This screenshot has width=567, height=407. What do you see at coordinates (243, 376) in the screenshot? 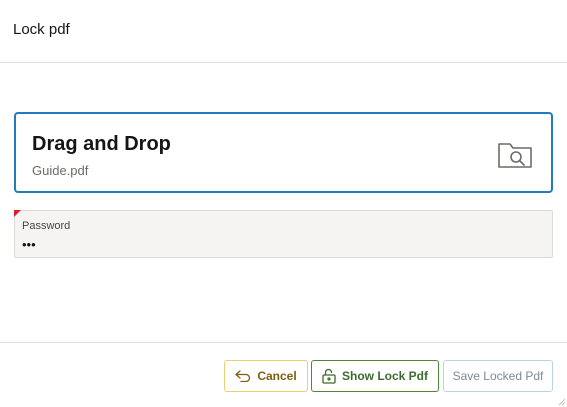
I see `undo-arrow-icon` at bounding box center [243, 376].